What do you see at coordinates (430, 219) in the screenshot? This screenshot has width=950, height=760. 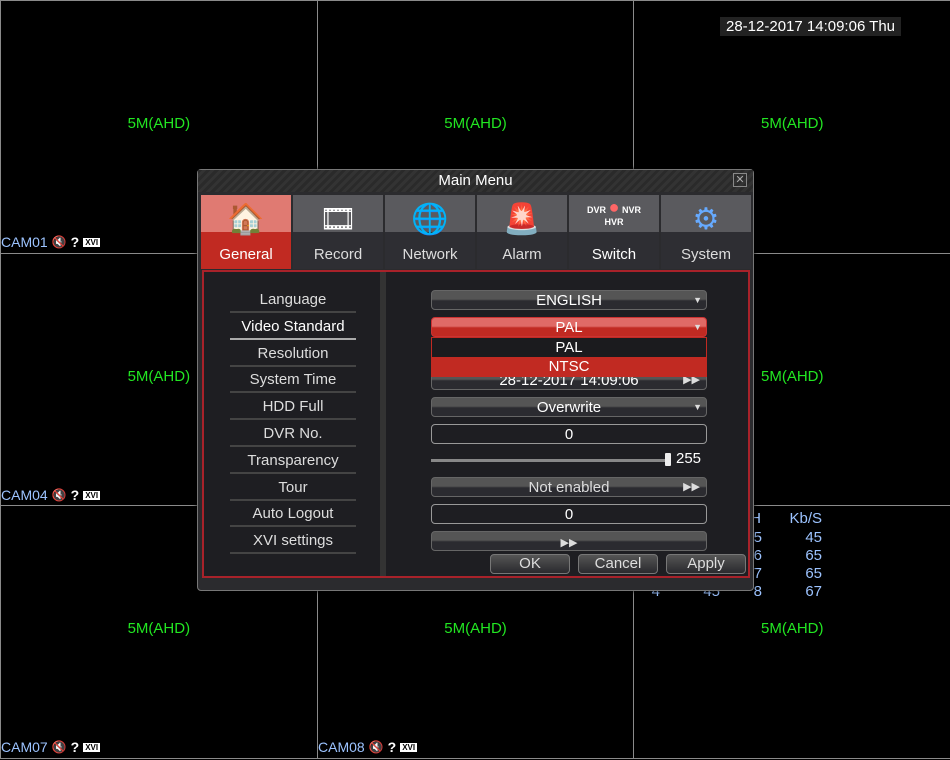 I see `globe-laptop-icon: 🌐` at bounding box center [430, 219].